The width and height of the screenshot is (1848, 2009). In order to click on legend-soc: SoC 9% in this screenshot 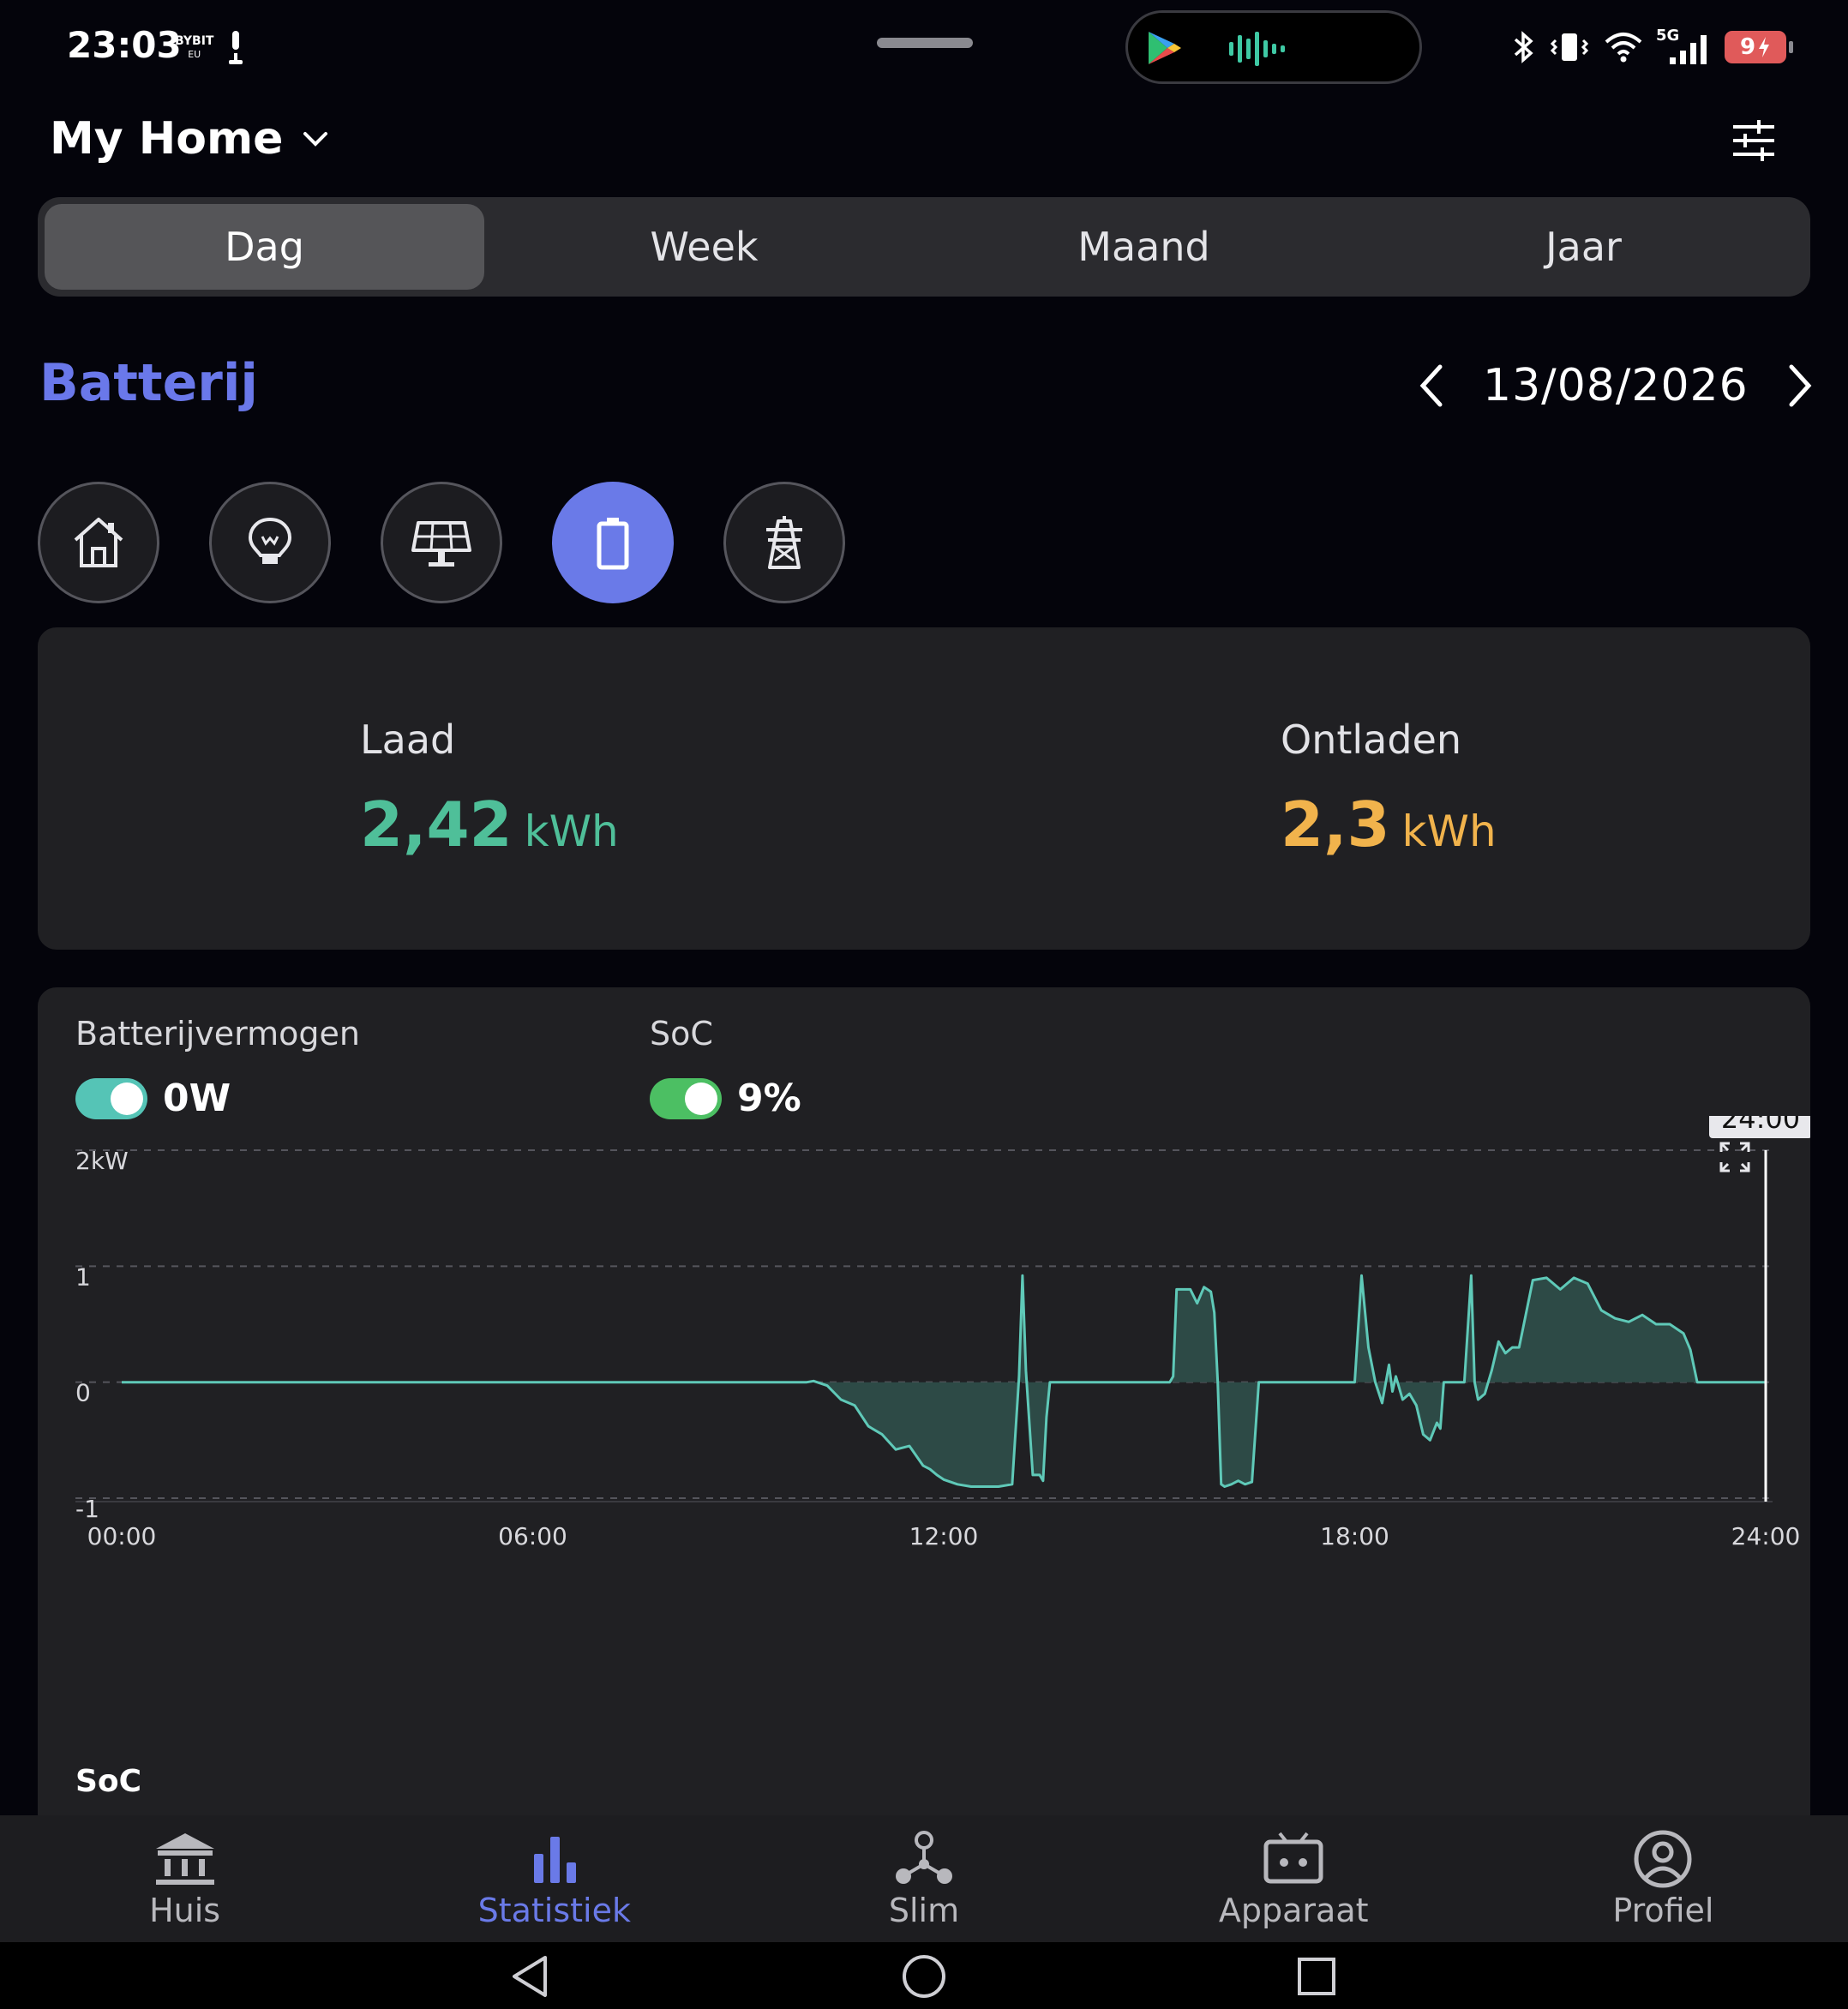, I will do `click(725, 1067)`.